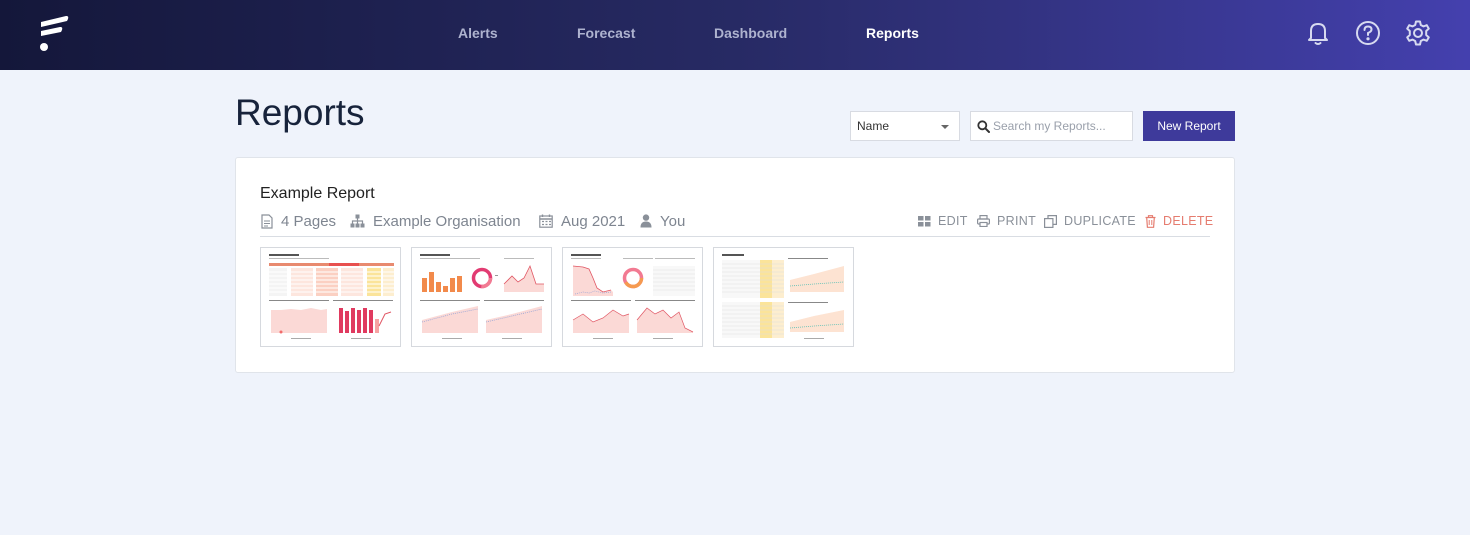 This screenshot has height=535, width=1470. What do you see at coordinates (945, 127) in the screenshot?
I see `caret-down-icon` at bounding box center [945, 127].